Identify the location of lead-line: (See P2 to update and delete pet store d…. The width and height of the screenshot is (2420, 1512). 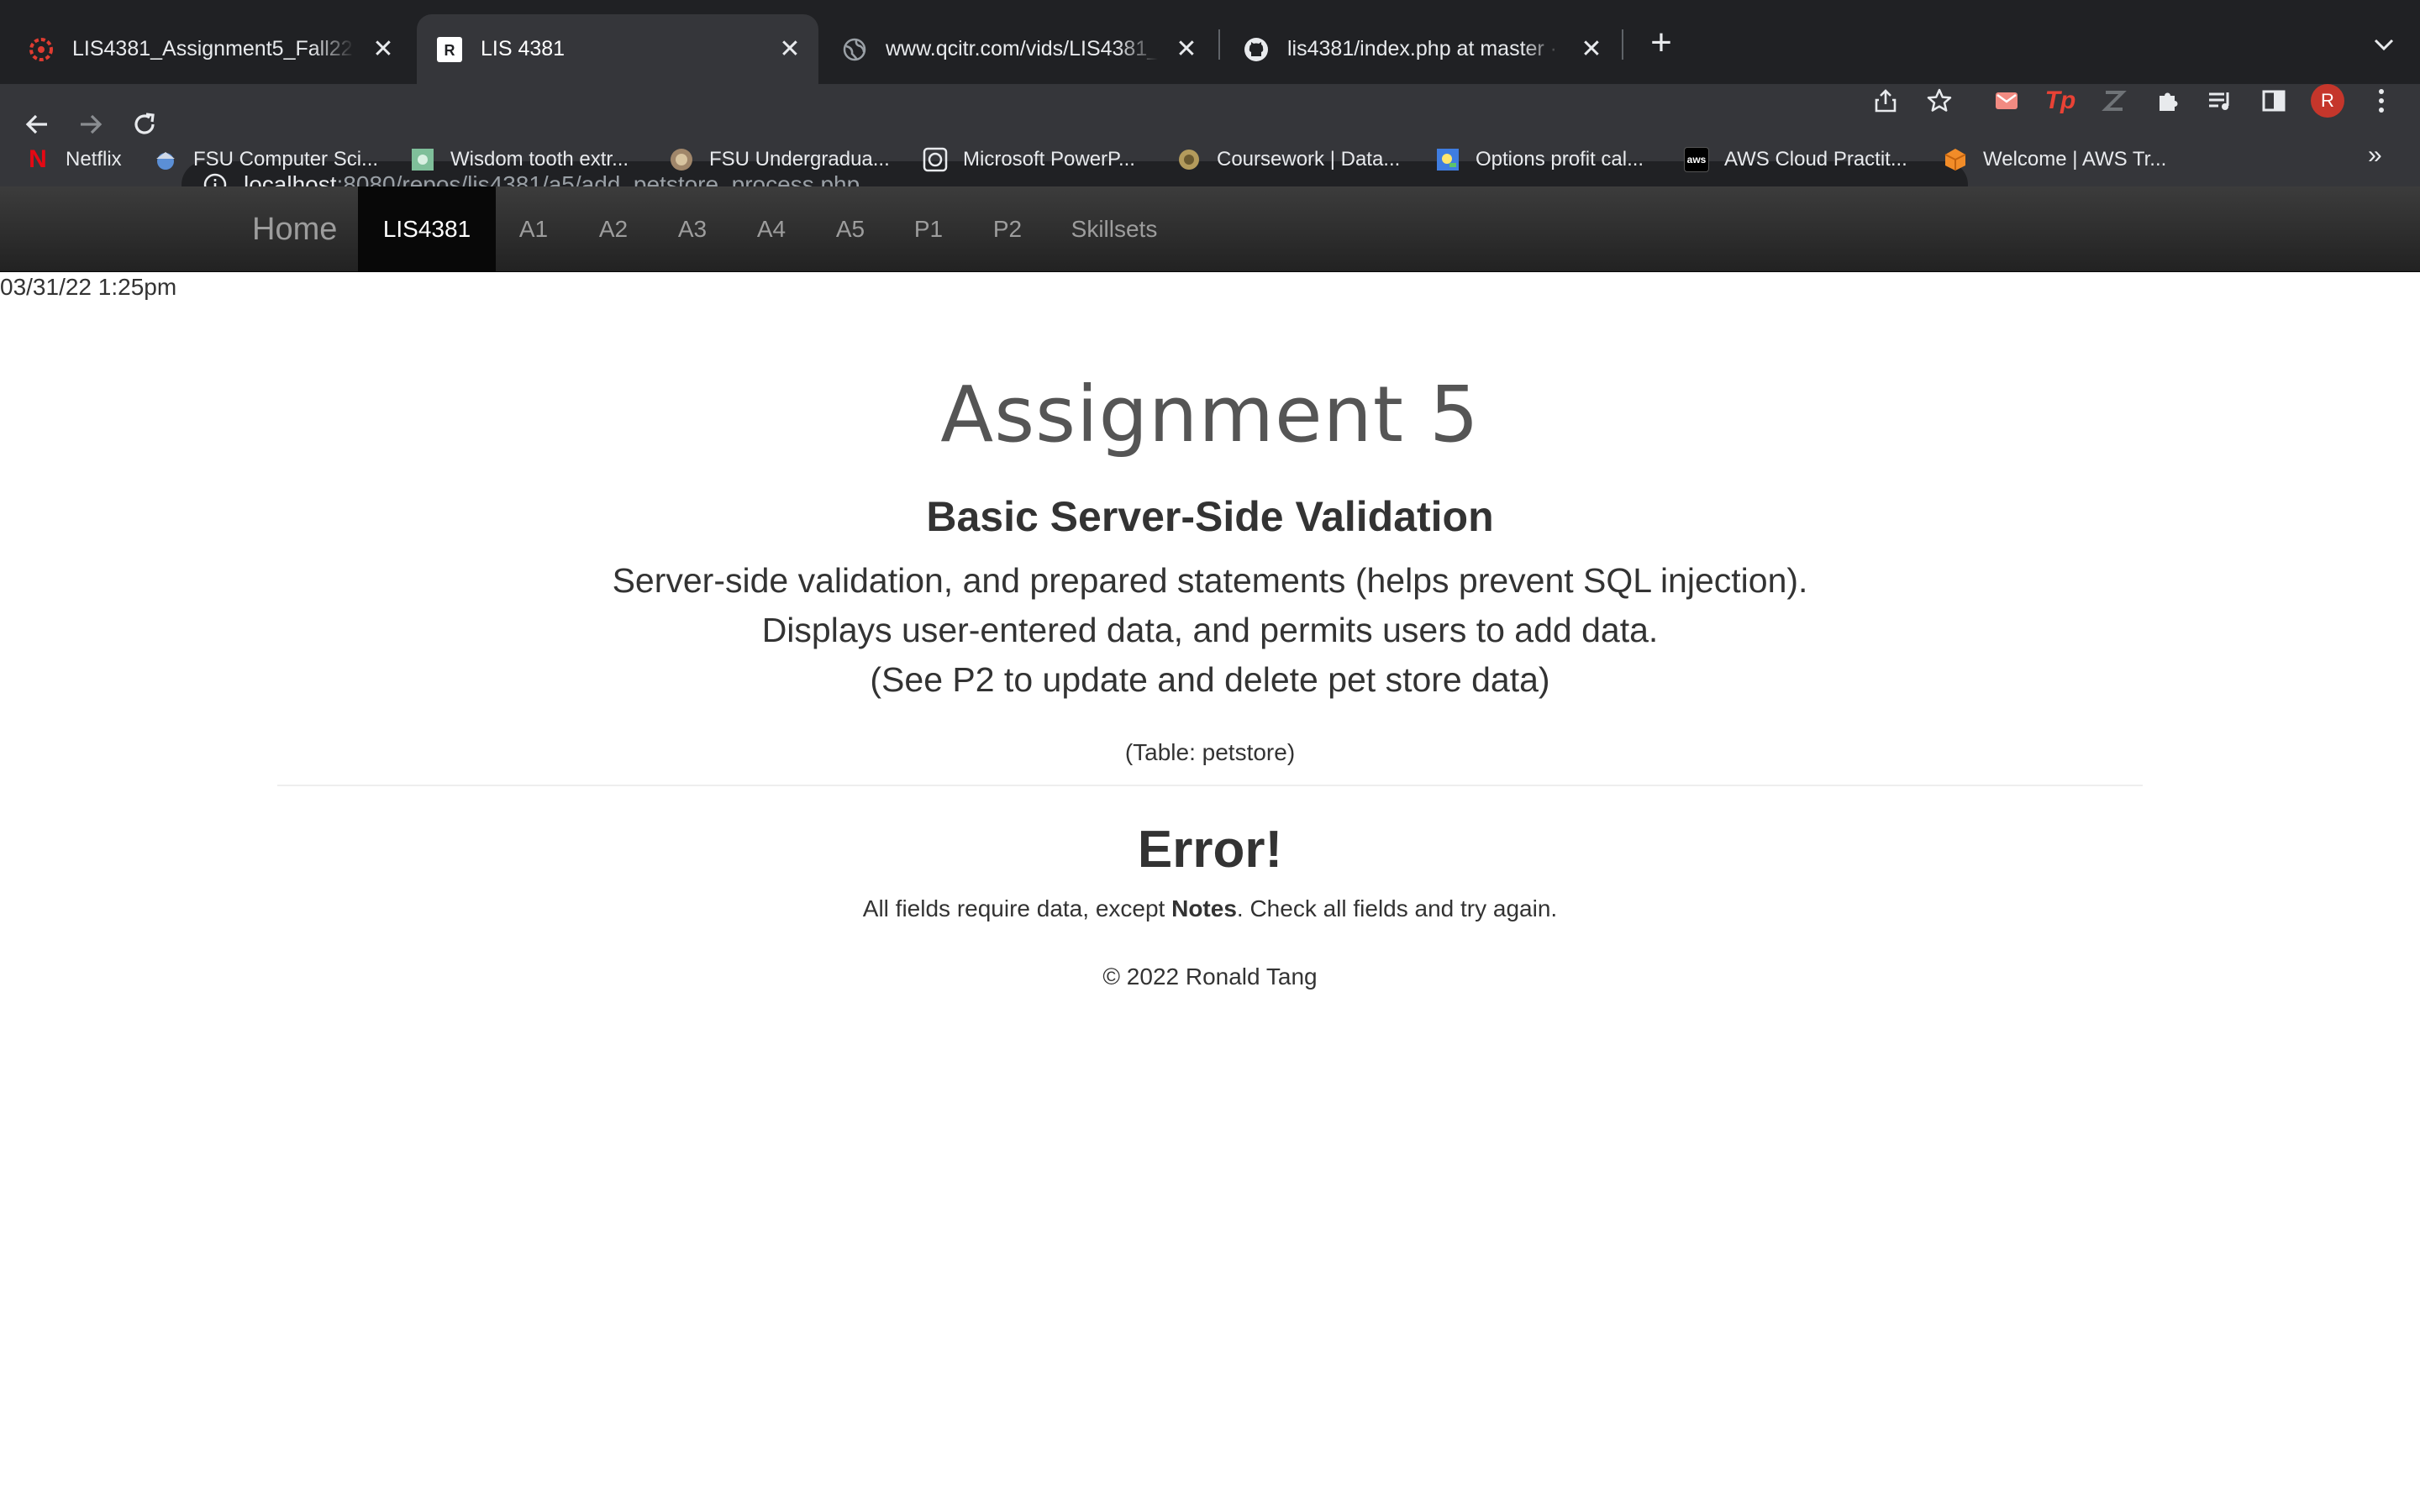
(1210, 679).